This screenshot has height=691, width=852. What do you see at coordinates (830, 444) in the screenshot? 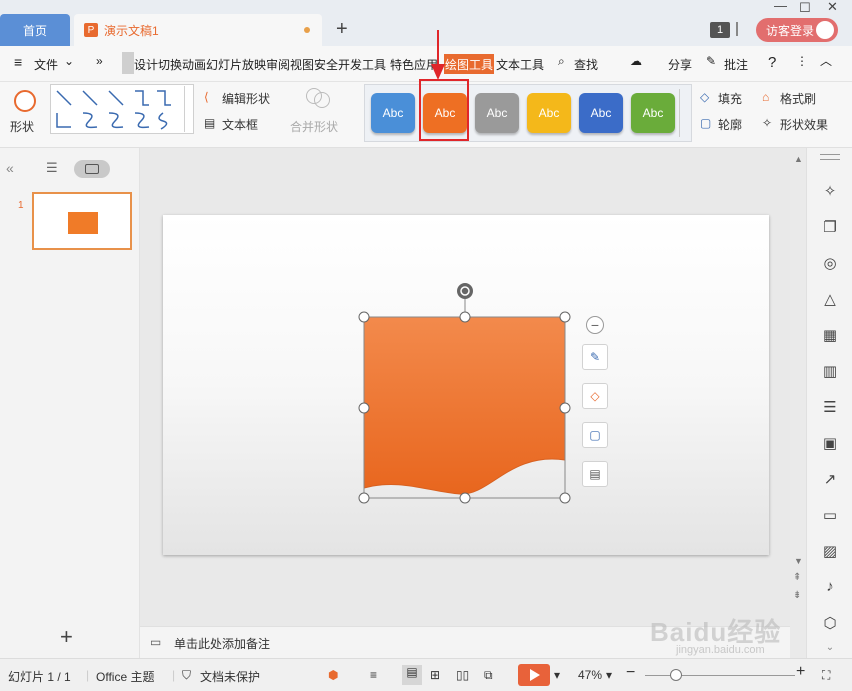
I see `image-list-icon: ▣` at bounding box center [830, 444].